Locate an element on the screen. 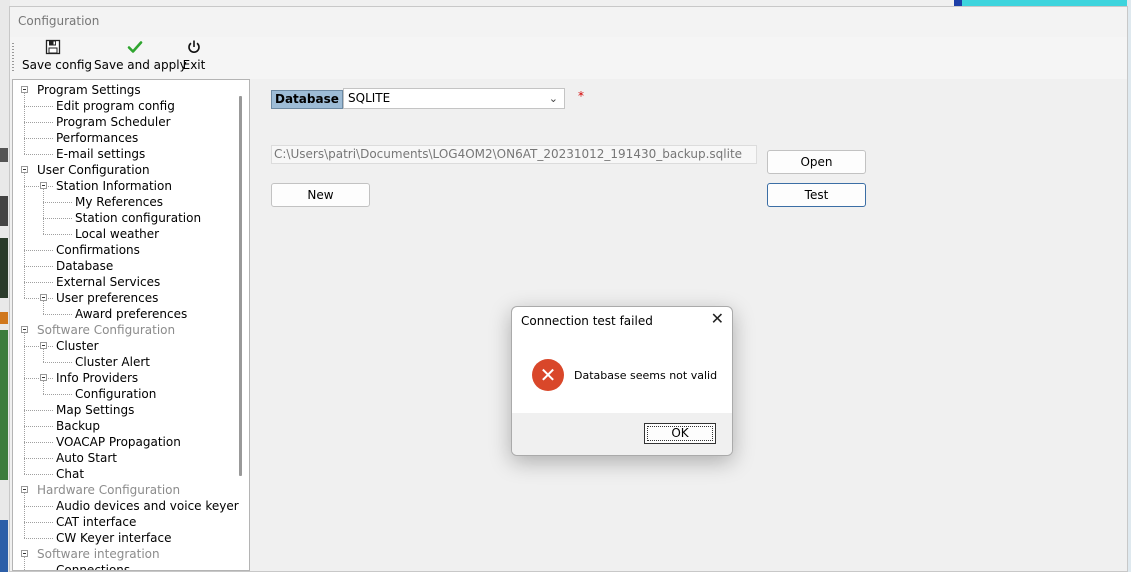  tree-item: Chat is located at coordinates (70, 474).